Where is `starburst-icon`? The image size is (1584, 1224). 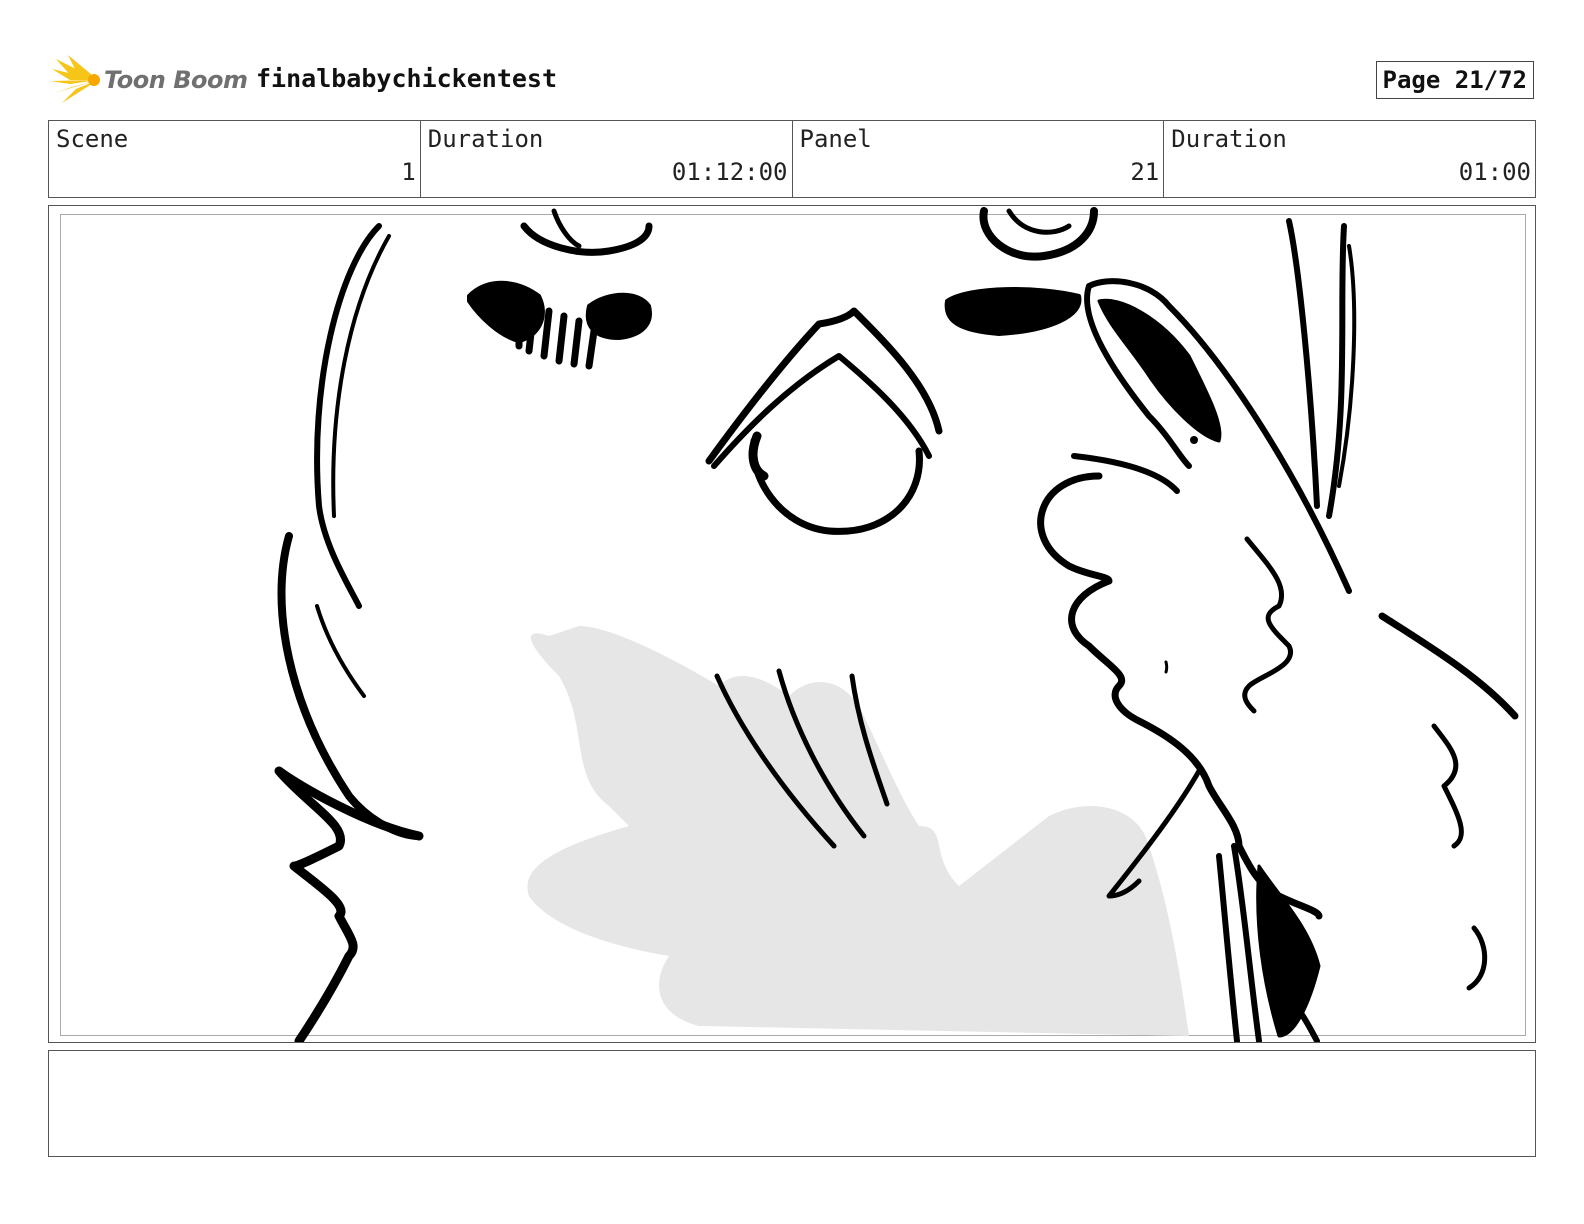
starburst-icon is located at coordinates (75, 79).